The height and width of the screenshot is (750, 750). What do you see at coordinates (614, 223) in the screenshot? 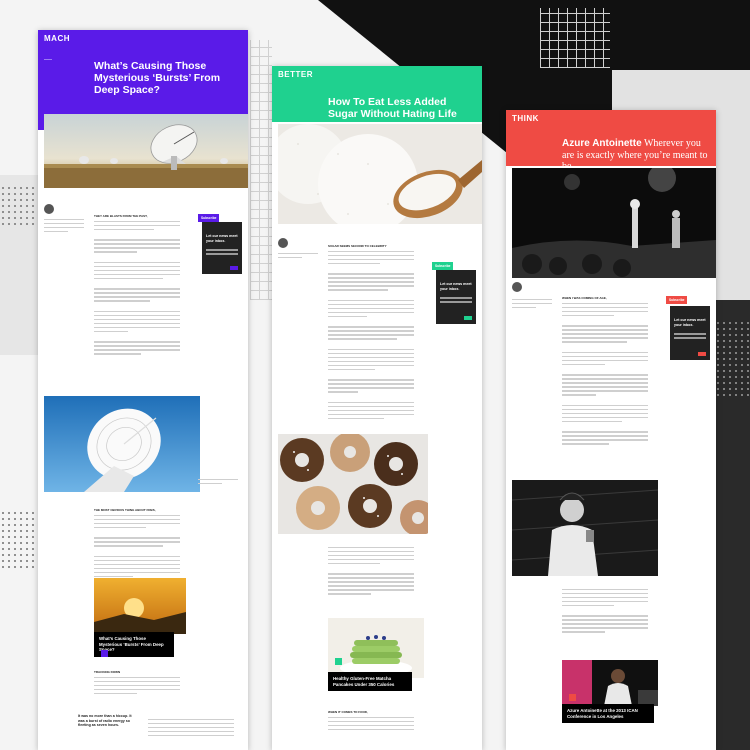
I see `performer-hero-image` at bounding box center [614, 223].